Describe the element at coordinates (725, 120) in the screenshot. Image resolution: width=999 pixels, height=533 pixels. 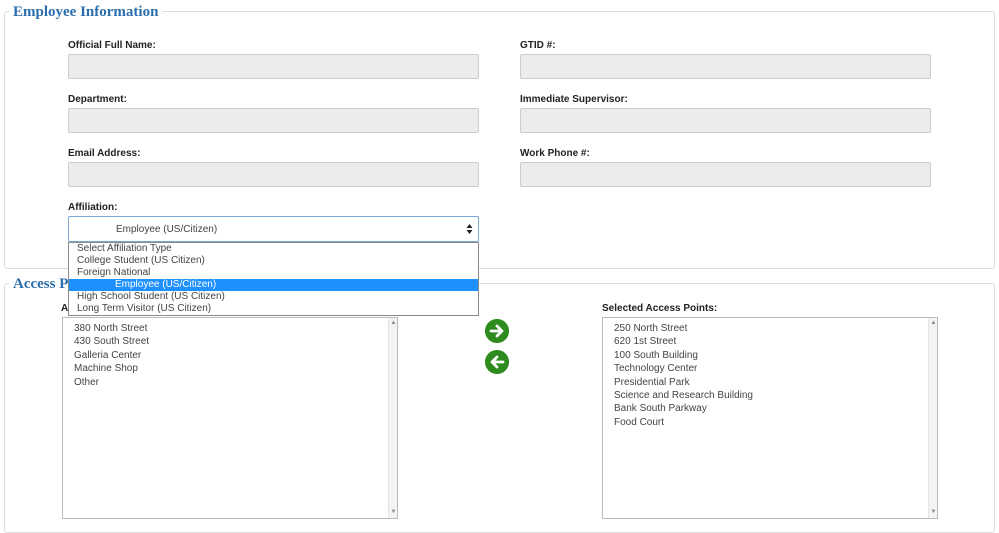
I see `supervisor-input` at that location.